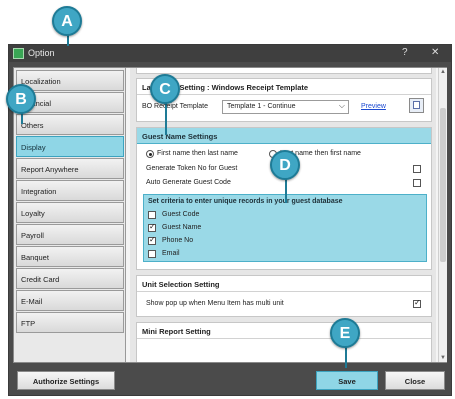 This screenshot has height=399, width=455. What do you see at coordinates (152, 215) in the screenshot?
I see `guest-code-checkbox` at bounding box center [152, 215].